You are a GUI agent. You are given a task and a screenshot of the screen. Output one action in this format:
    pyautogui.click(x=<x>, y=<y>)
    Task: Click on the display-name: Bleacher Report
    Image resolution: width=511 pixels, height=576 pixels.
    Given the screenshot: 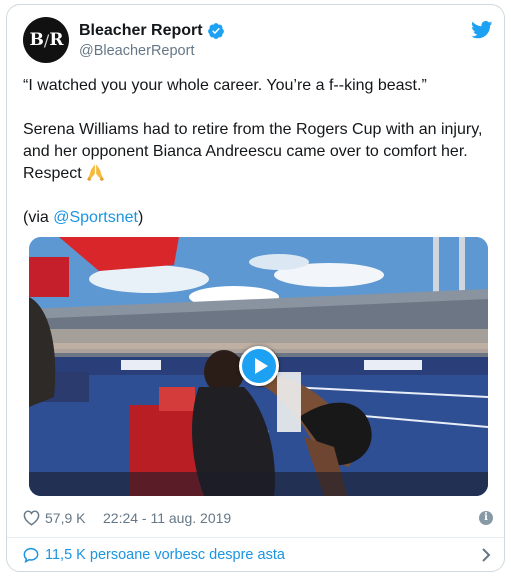 What is the action you would take?
    pyautogui.click(x=141, y=31)
    